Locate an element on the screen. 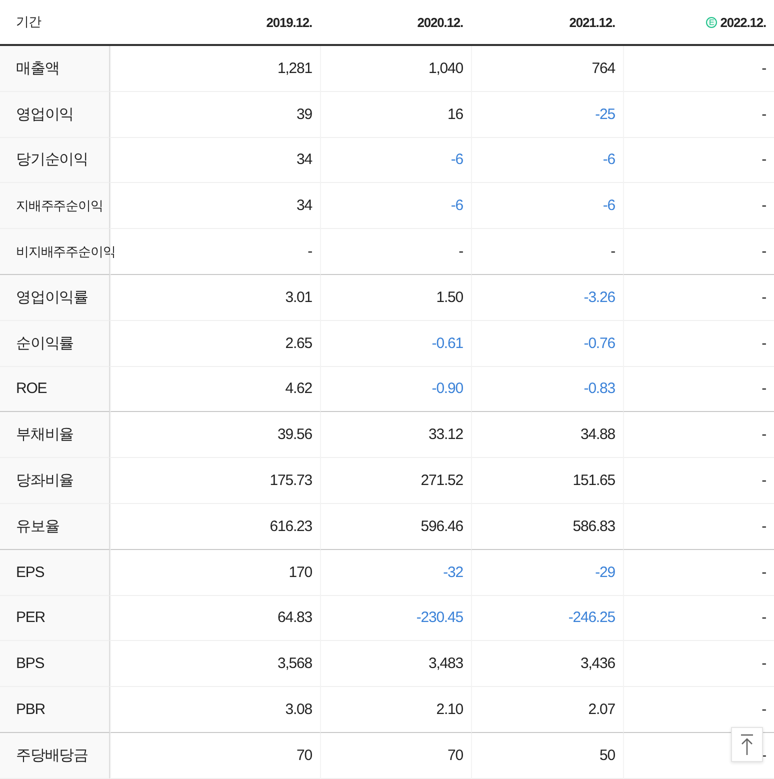 This screenshot has height=779, width=774. table-cell: -25 is located at coordinates (547, 115).